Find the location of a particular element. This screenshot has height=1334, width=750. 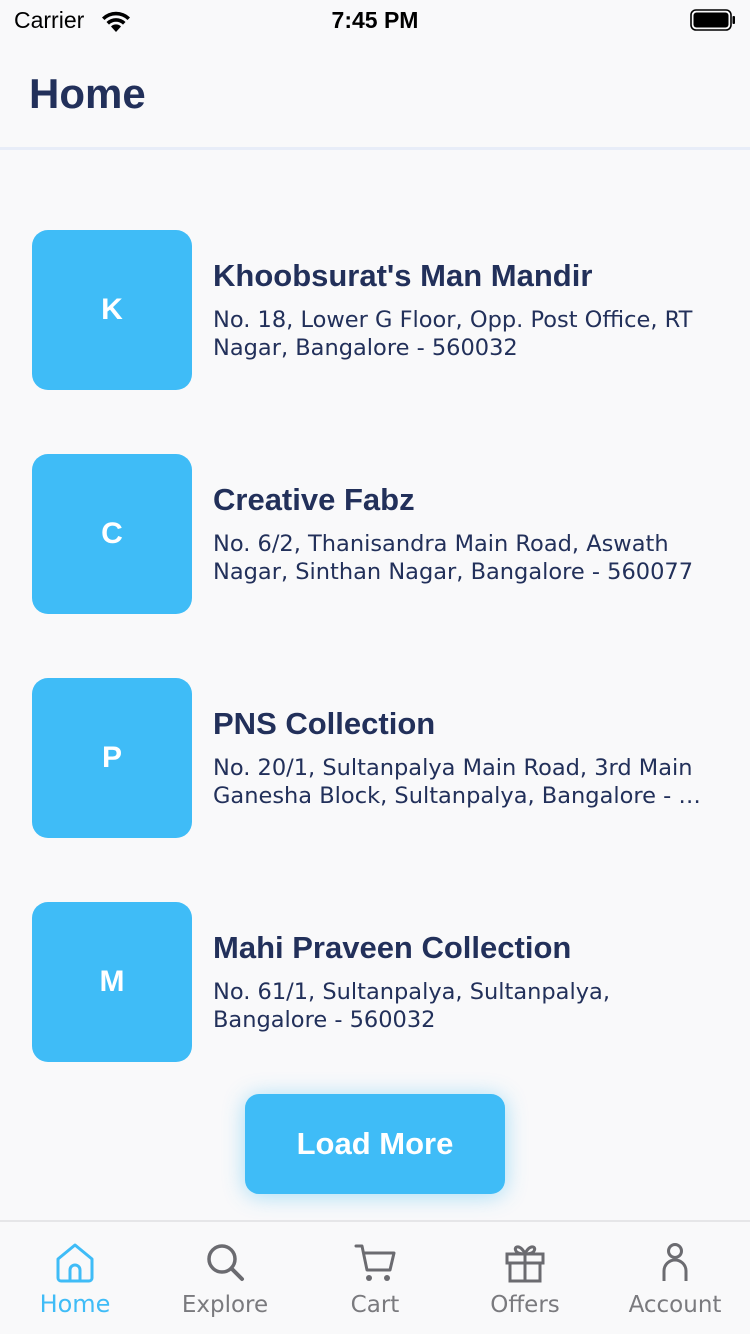

tab-account: Account is located at coordinates (675, 1278).